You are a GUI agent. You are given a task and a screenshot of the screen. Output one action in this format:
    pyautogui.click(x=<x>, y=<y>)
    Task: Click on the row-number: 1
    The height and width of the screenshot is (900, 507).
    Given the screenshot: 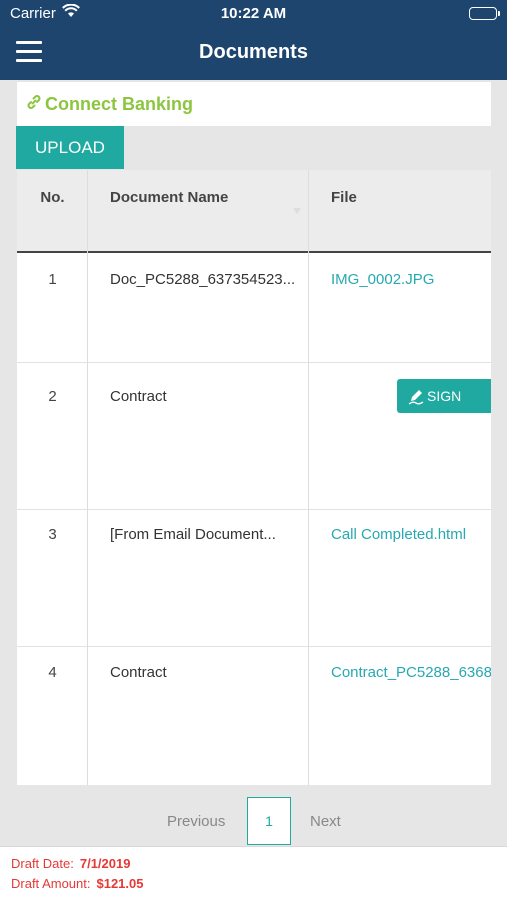 What is the action you would take?
    pyautogui.click(x=52, y=279)
    